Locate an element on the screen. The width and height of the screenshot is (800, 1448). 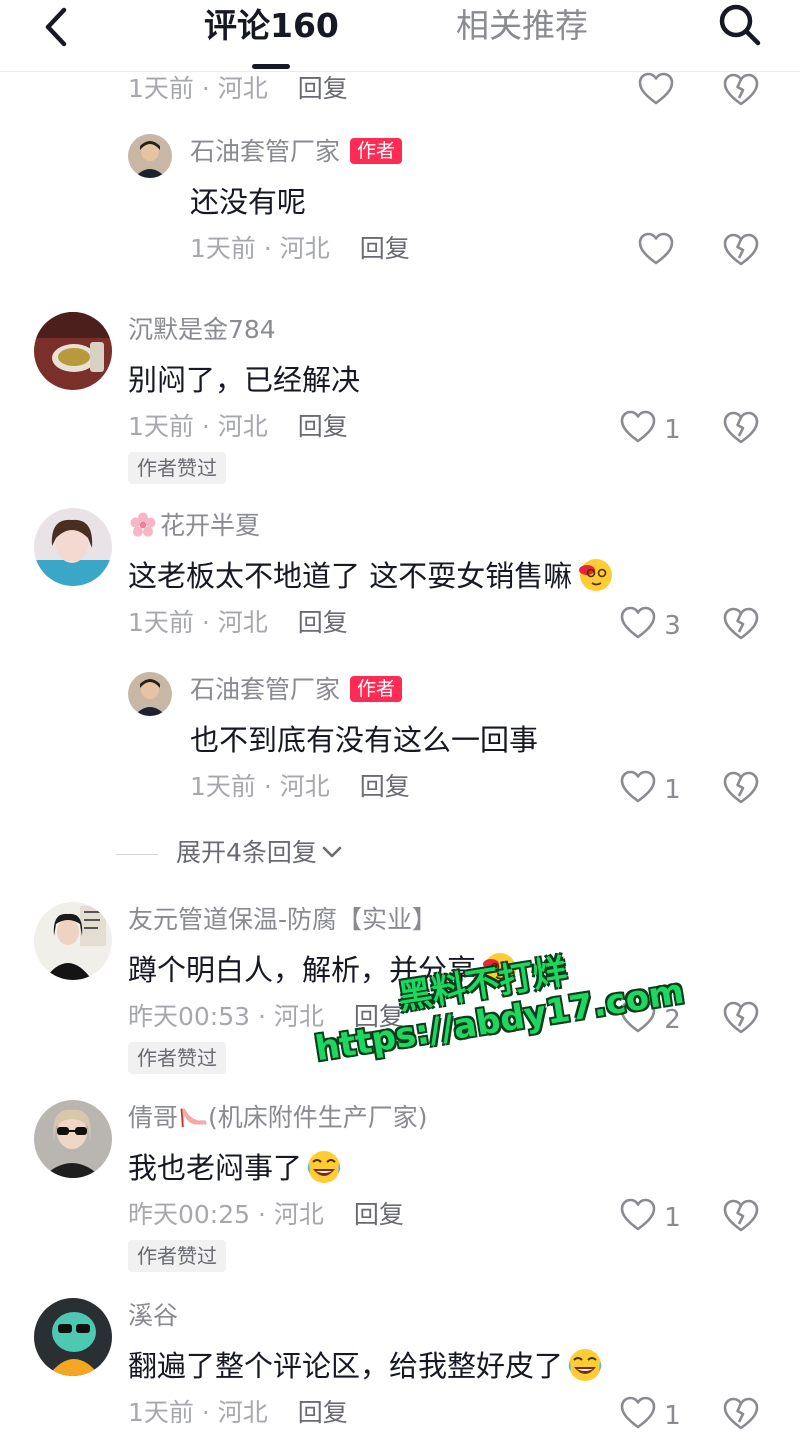
like-count: 3 is located at coordinates (672, 626).